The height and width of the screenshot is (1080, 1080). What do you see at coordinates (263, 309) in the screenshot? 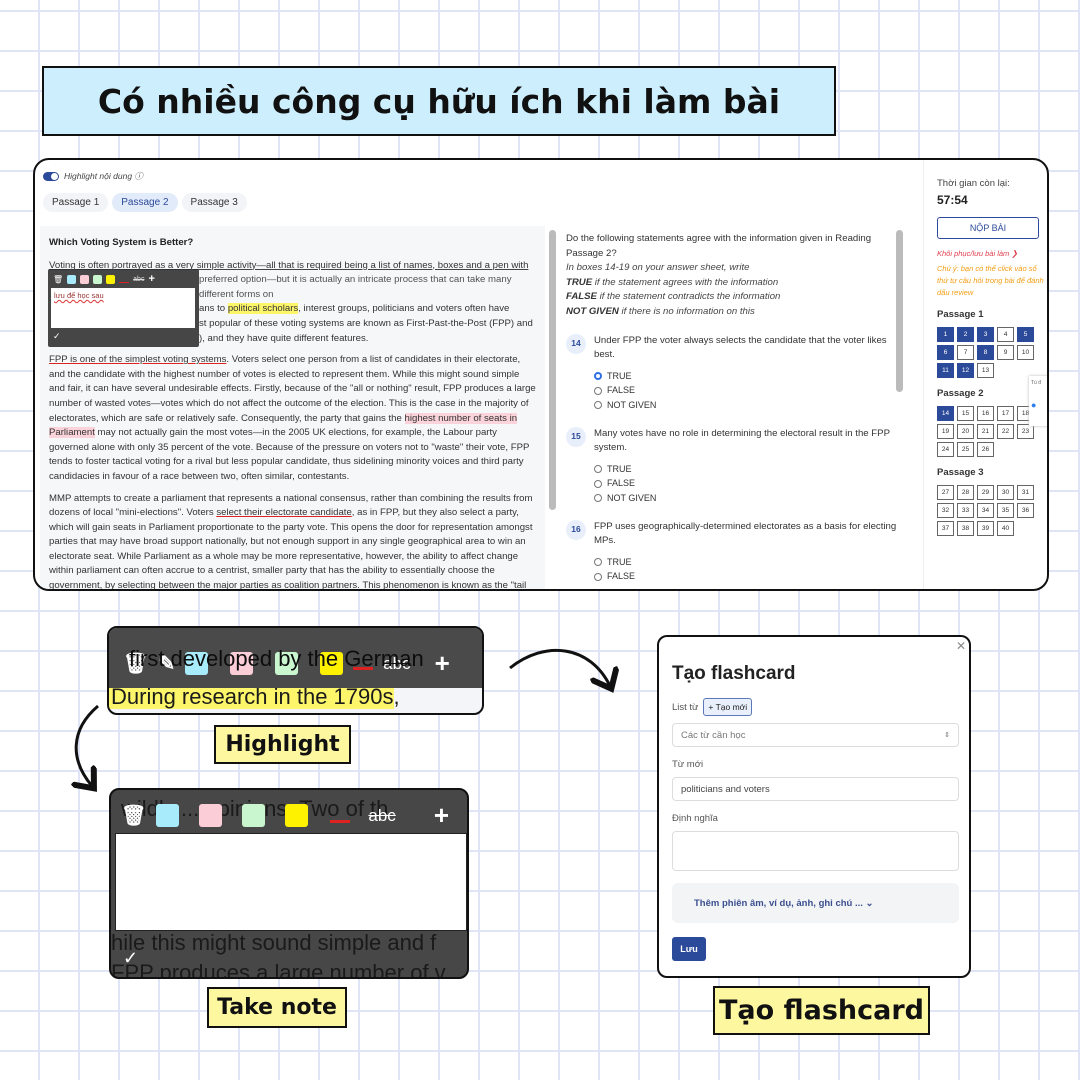
I see `highlighted-text: political scholars` at bounding box center [263, 309].